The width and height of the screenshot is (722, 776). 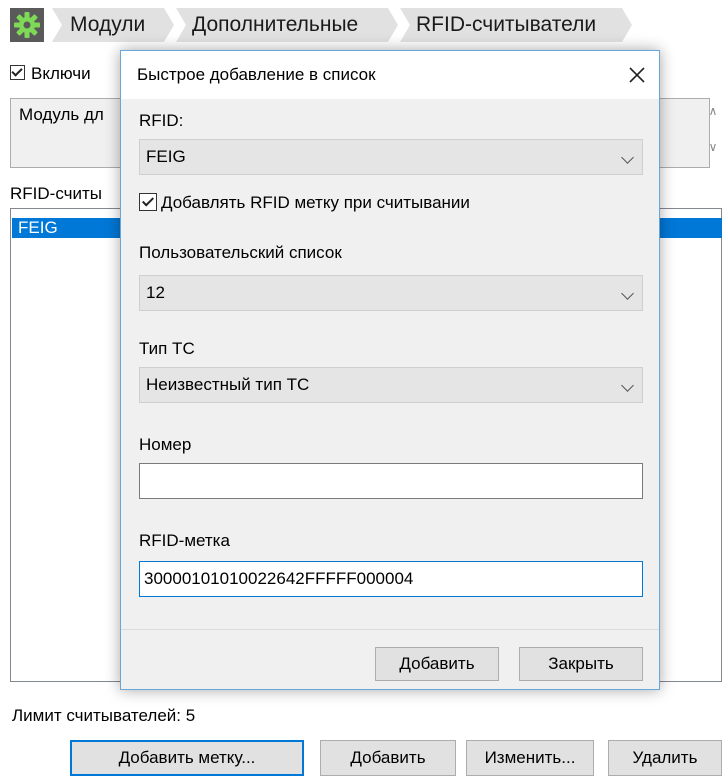 I want to click on enable-checkbox-label: Включи, so click(x=61, y=73).